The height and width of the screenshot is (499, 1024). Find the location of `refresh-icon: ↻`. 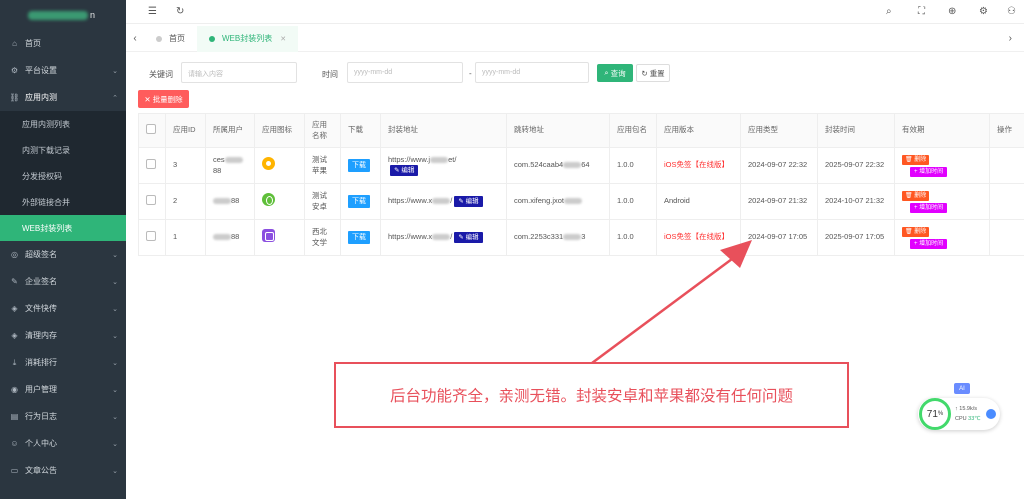

refresh-icon: ↻ is located at coordinates (180, 11).